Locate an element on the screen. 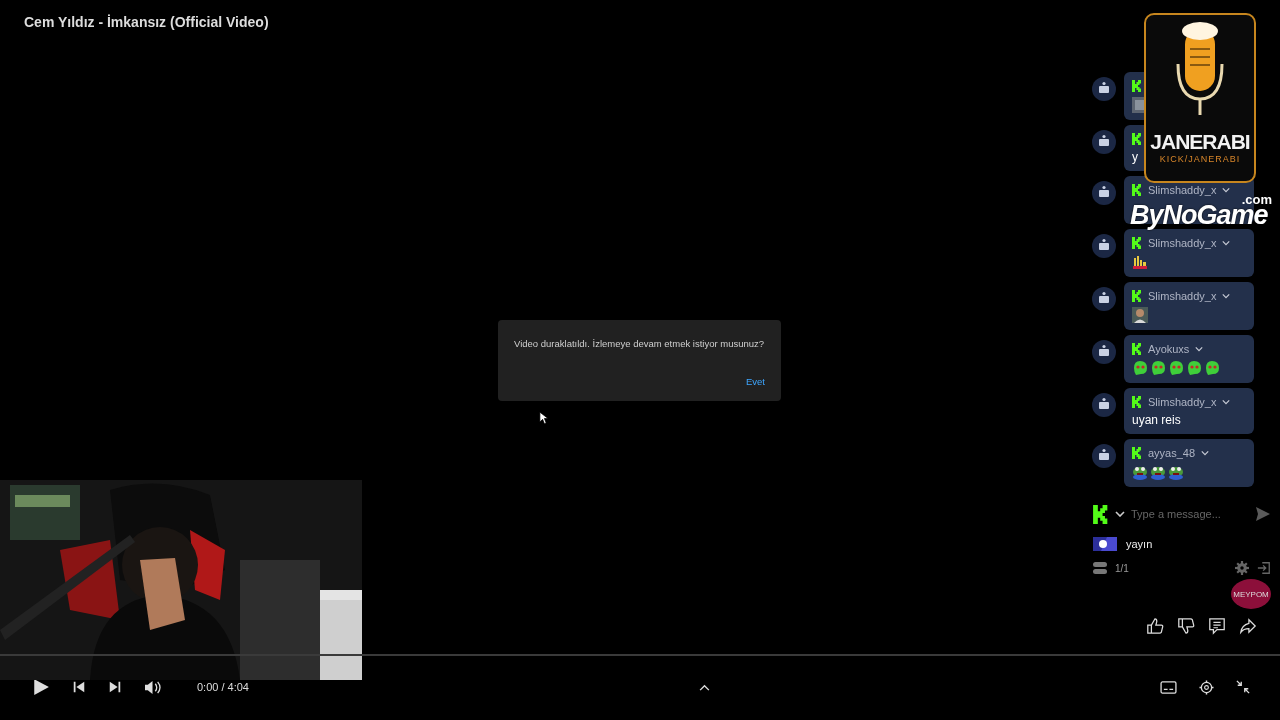 The height and width of the screenshot is (720, 1280). video-title: Cem Yıldız - İmkansız (Official Video) is located at coordinates (146, 22).